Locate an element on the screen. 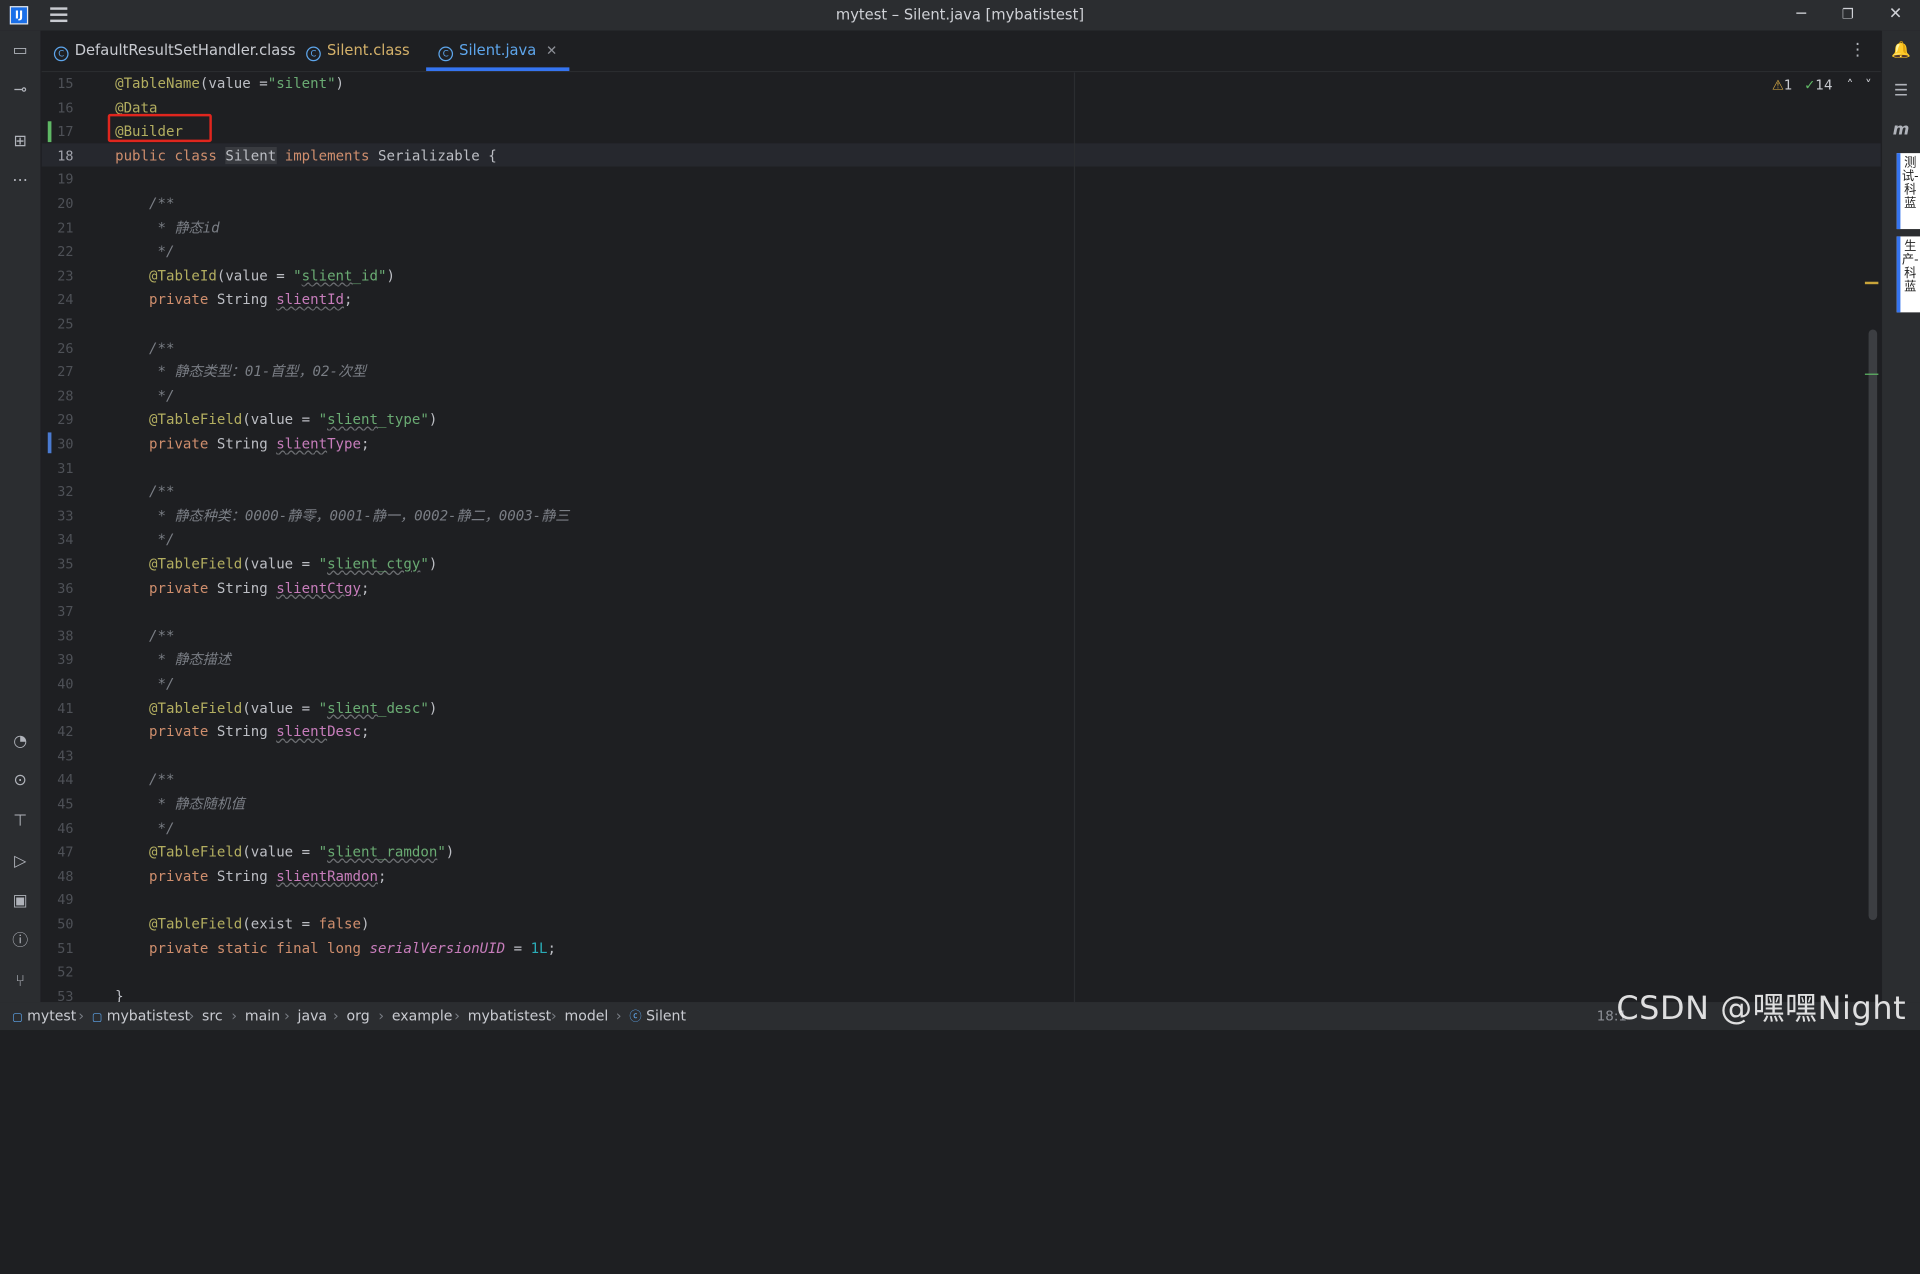  minimize-button: ─ is located at coordinates (1801, 15).